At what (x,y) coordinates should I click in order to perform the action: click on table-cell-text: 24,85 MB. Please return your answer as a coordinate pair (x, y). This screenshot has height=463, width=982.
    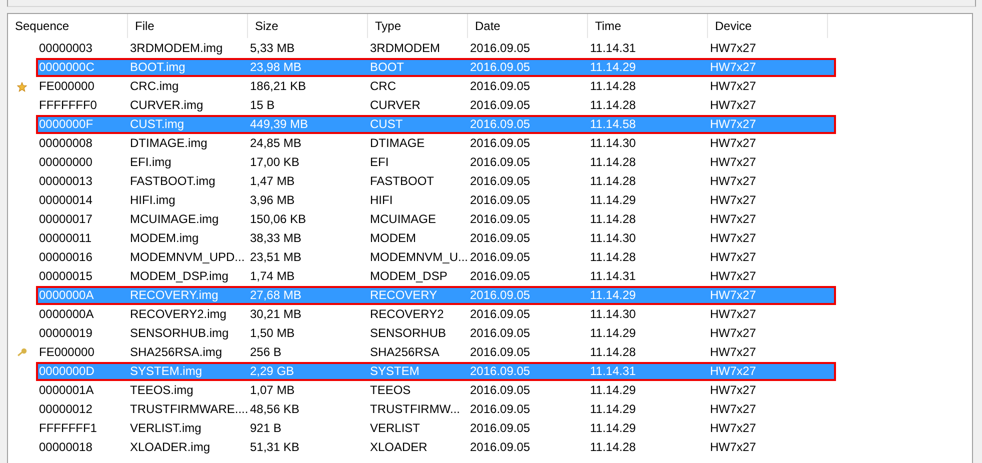
    Looking at the image, I should click on (276, 143).